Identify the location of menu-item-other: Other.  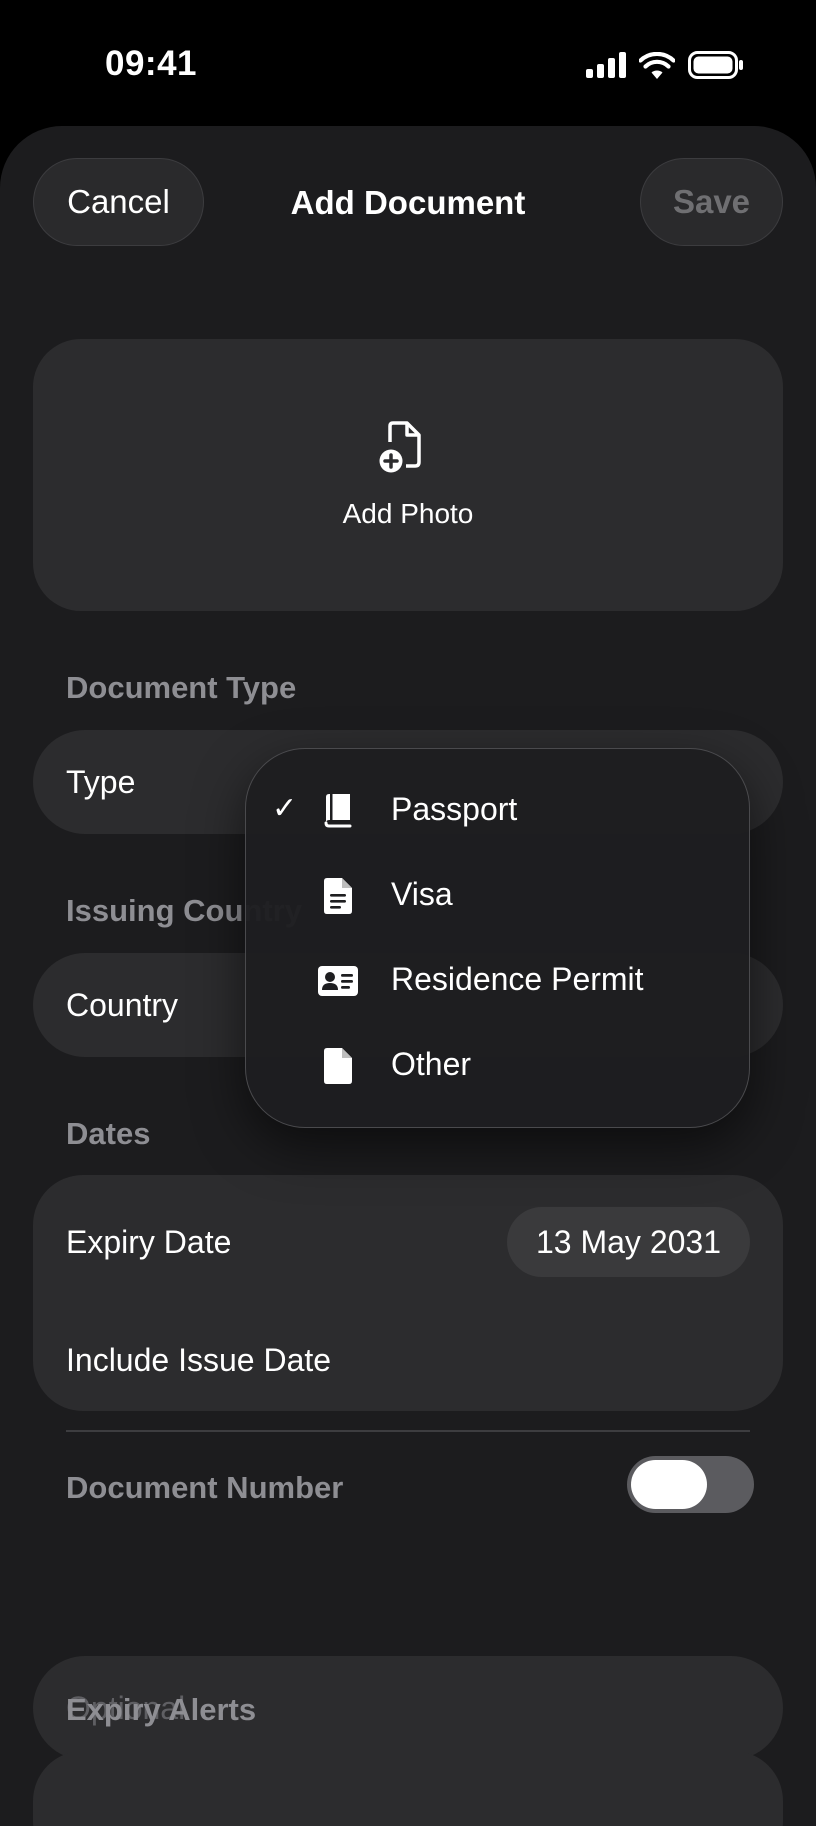
(497, 1066).